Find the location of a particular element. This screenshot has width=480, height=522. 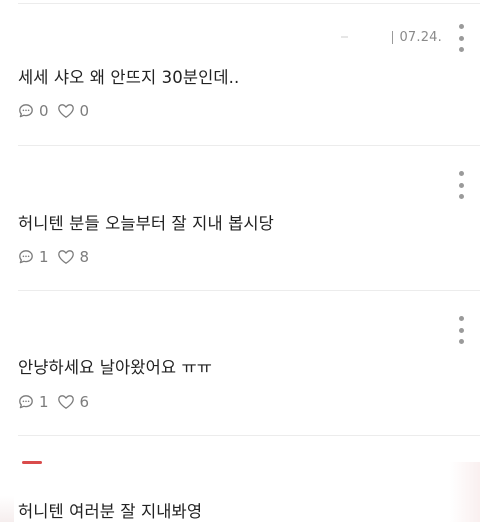

red-accent-mark is located at coordinates (32, 462).